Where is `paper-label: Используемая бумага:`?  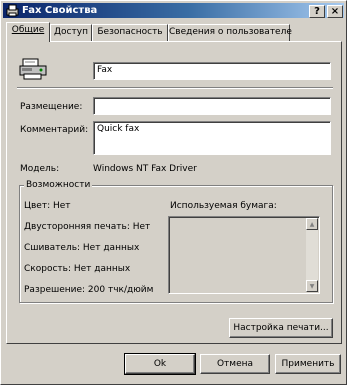
paper-label: Используемая бумага: is located at coordinates (223, 206).